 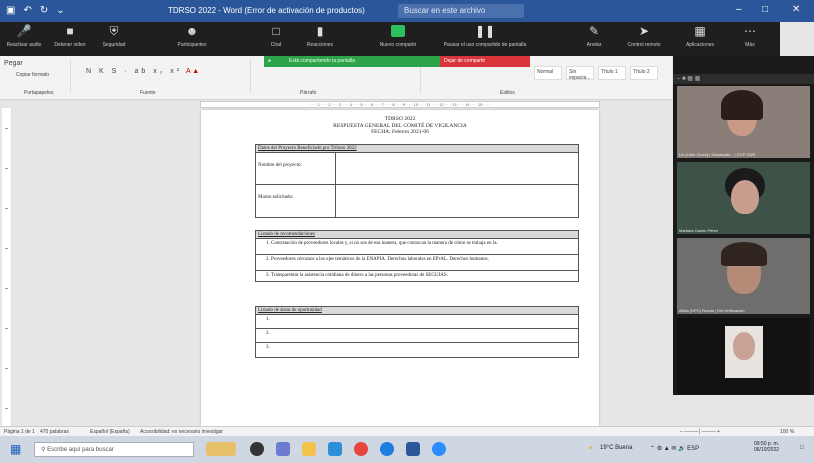 I want to click on table-row: Monto solicitado:, so click(x=417, y=201).